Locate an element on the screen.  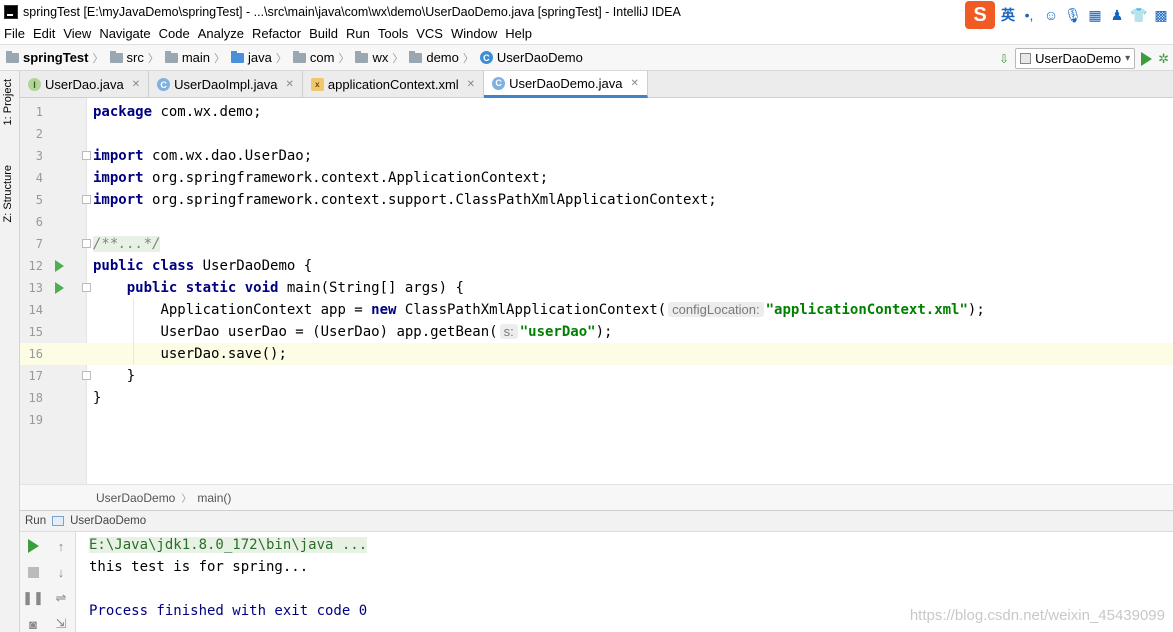
arrow-down-icon: ↓ is located at coordinates (61, 572).